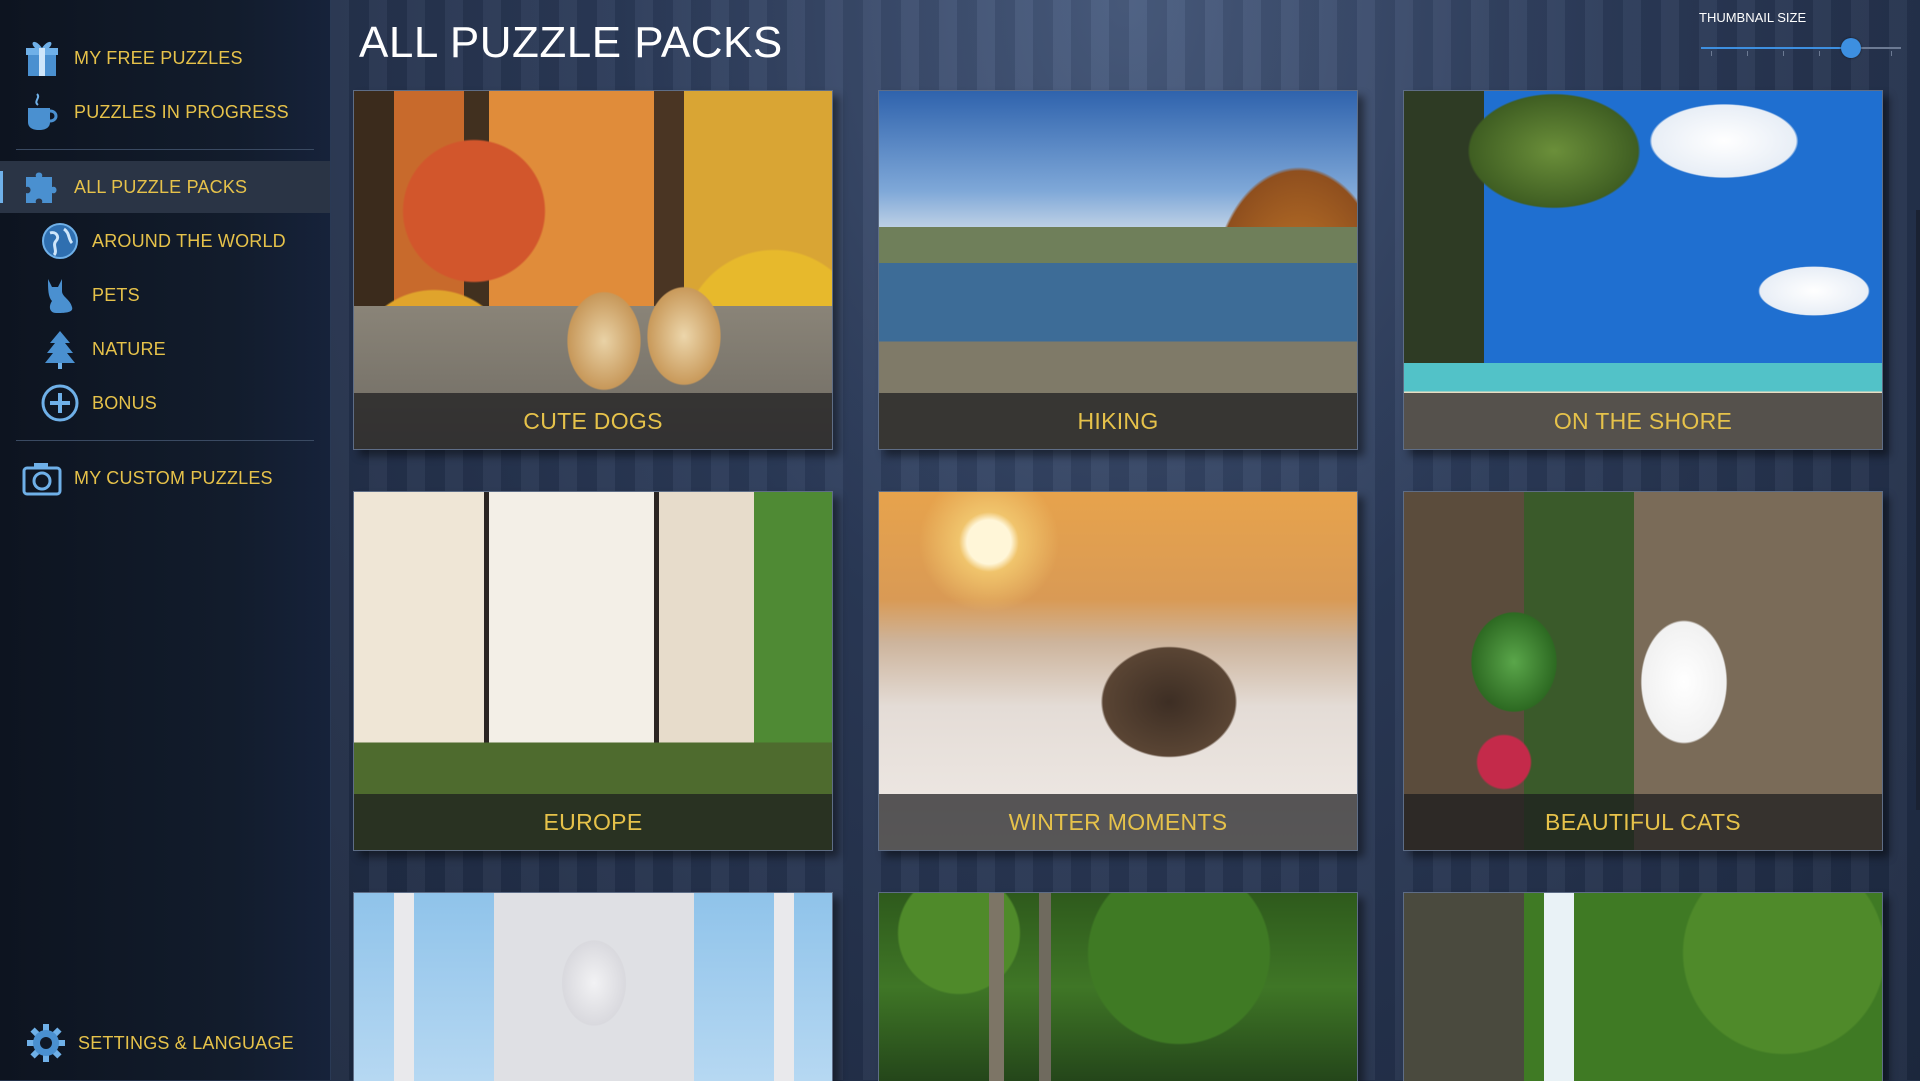 This screenshot has height=1081, width=1920. Describe the element at coordinates (173, 477) in the screenshot. I see `sidebar-item-label: MY CUSTOM PUZZLES` at that location.